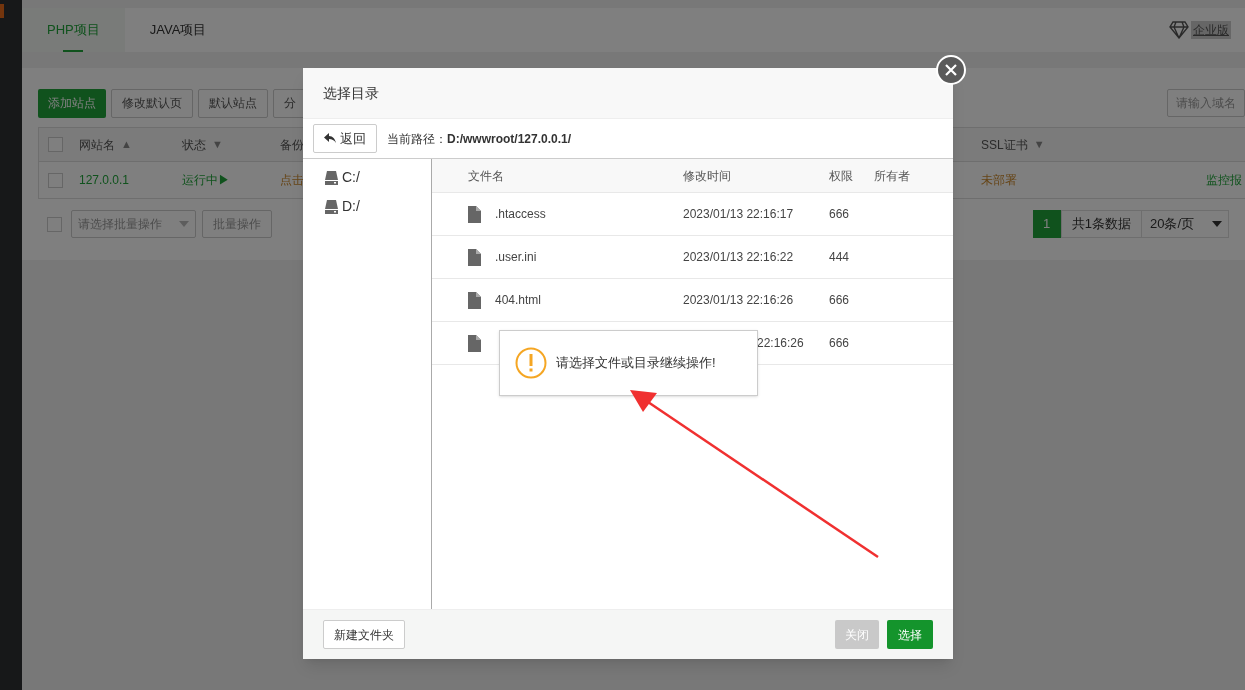 This screenshot has height=690, width=1245. Describe the element at coordinates (1004, 144) in the screenshot. I see `column-header: SSL证书` at that location.